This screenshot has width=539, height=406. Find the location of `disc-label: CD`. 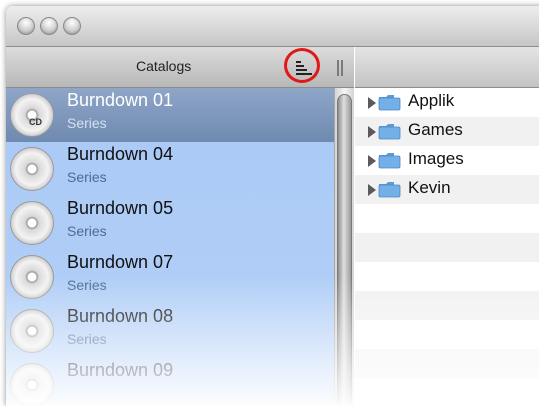

disc-label: CD is located at coordinates (35, 122).